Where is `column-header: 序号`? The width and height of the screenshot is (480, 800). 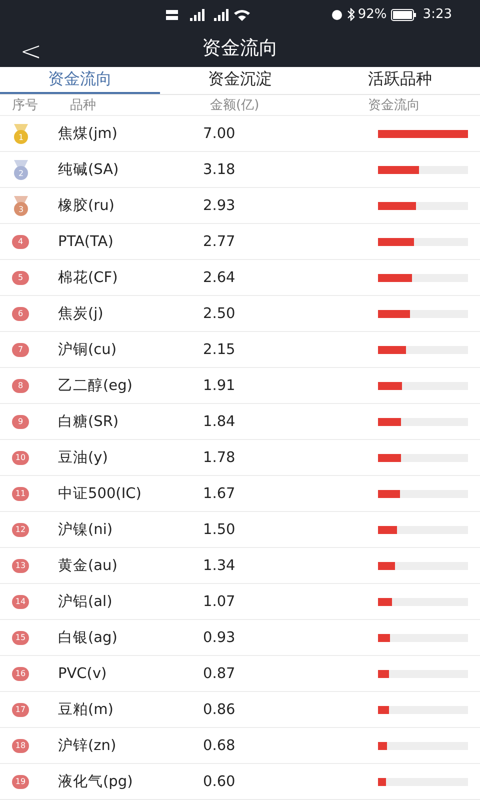 column-header: 序号 is located at coordinates (25, 105).